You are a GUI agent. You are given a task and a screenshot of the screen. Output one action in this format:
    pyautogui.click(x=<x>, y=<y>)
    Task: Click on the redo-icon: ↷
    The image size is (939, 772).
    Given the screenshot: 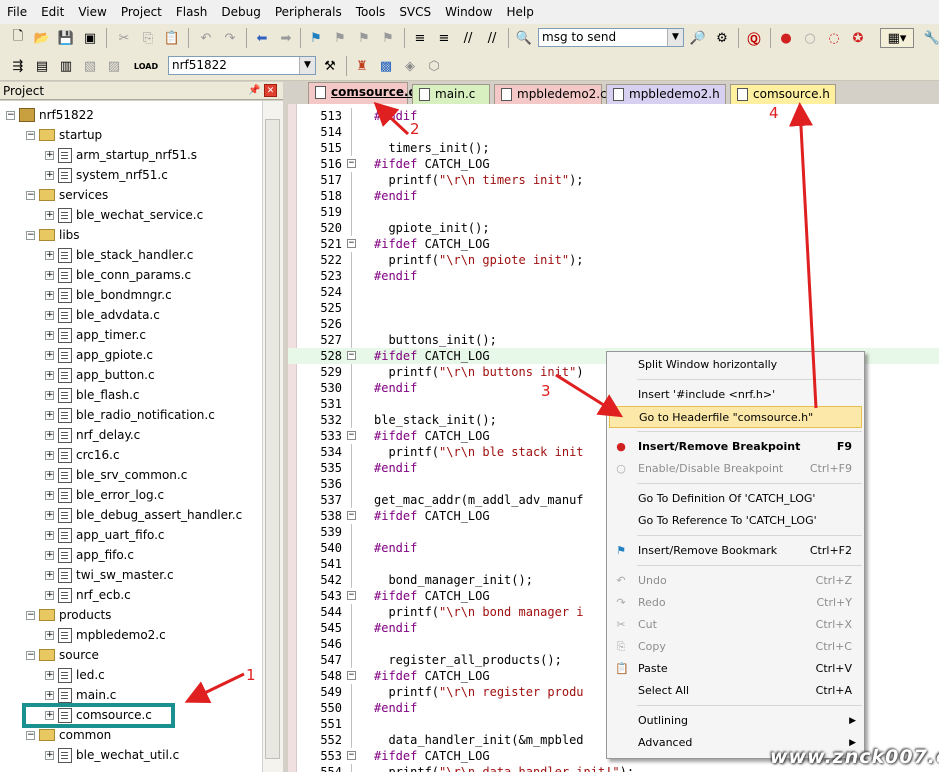 What is the action you would take?
    pyautogui.click(x=230, y=38)
    